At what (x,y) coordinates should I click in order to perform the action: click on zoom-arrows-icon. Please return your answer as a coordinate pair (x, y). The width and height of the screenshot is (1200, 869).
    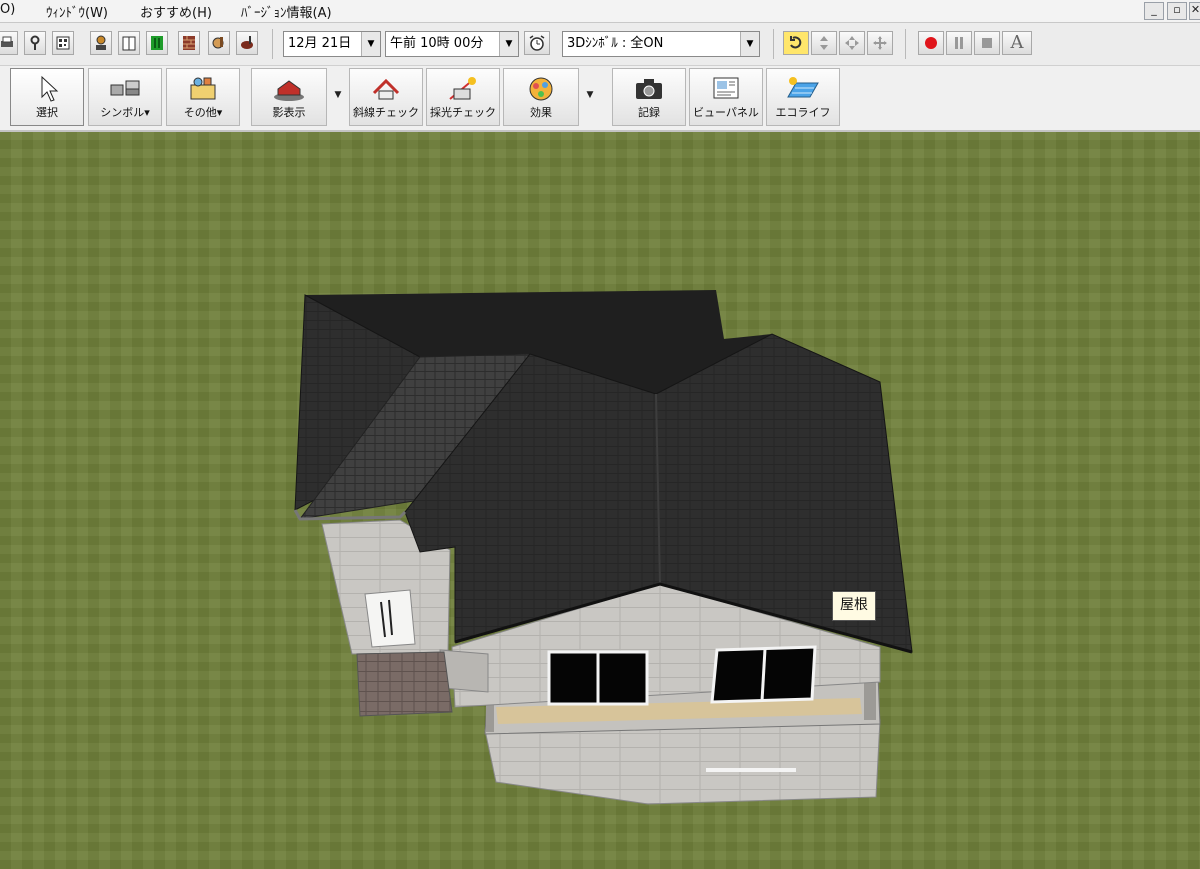
    Looking at the image, I should click on (880, 43).